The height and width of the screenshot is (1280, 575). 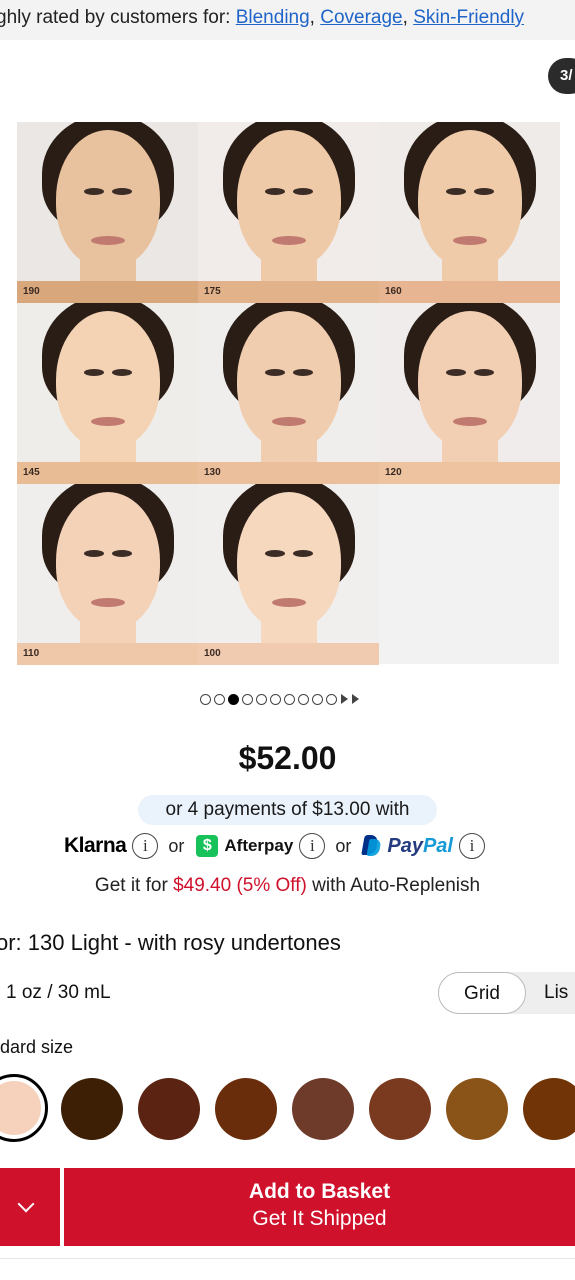 I want to click on installments-pill: or 4 payments of $13.00 with, so click(x=287, y=810).